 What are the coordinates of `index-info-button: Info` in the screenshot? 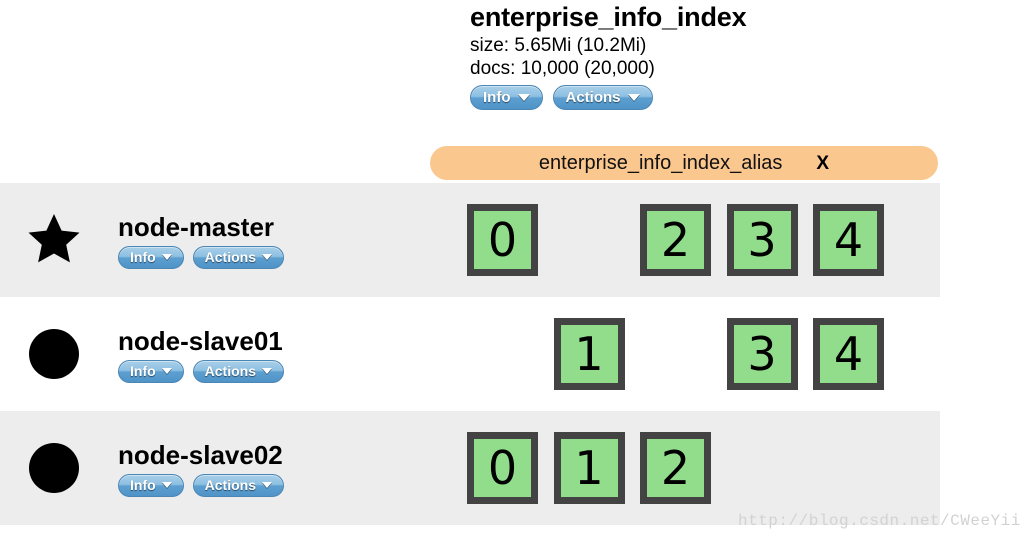 It's located at (506, 97).